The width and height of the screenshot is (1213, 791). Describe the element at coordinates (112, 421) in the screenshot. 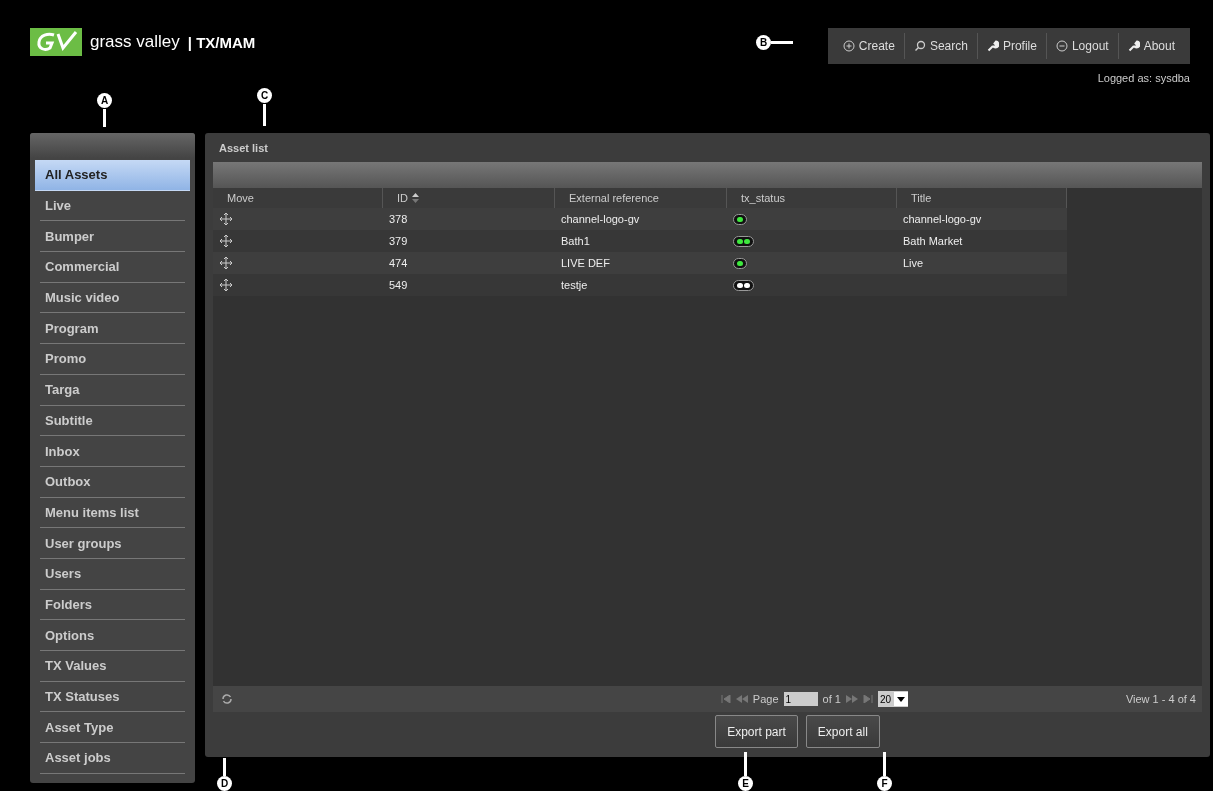

I see `sidebar-item: Subtitle` at that location.